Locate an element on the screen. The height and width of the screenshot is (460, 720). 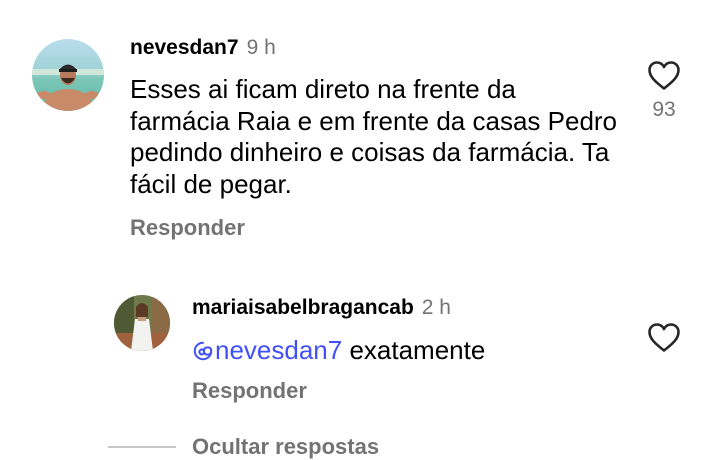
threads-mention-icon is located at coordinates (203, 353).